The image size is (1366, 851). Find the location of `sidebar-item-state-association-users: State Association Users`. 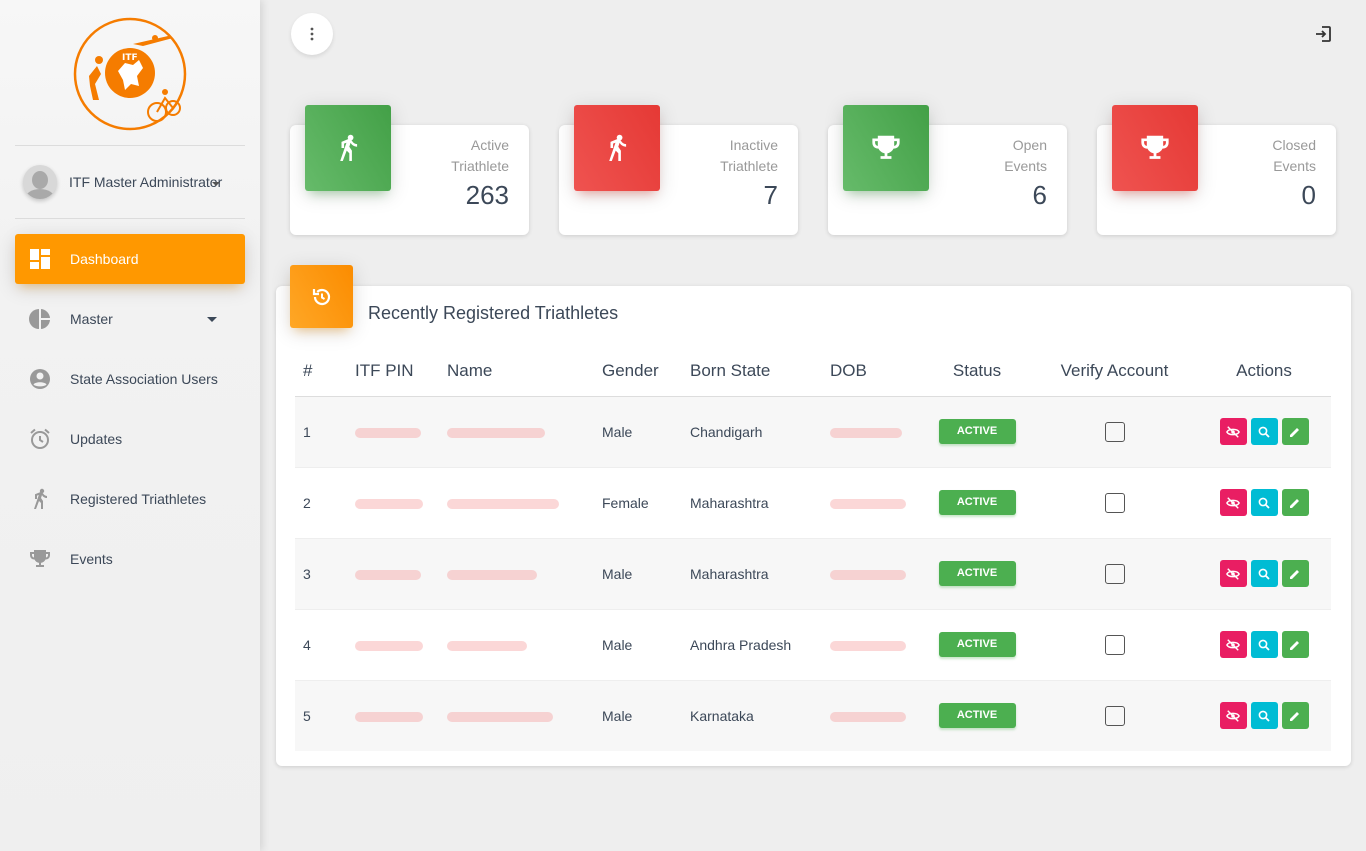

sidebar-item-state-association-users: State Association Users is located at coordinates (130, 379).